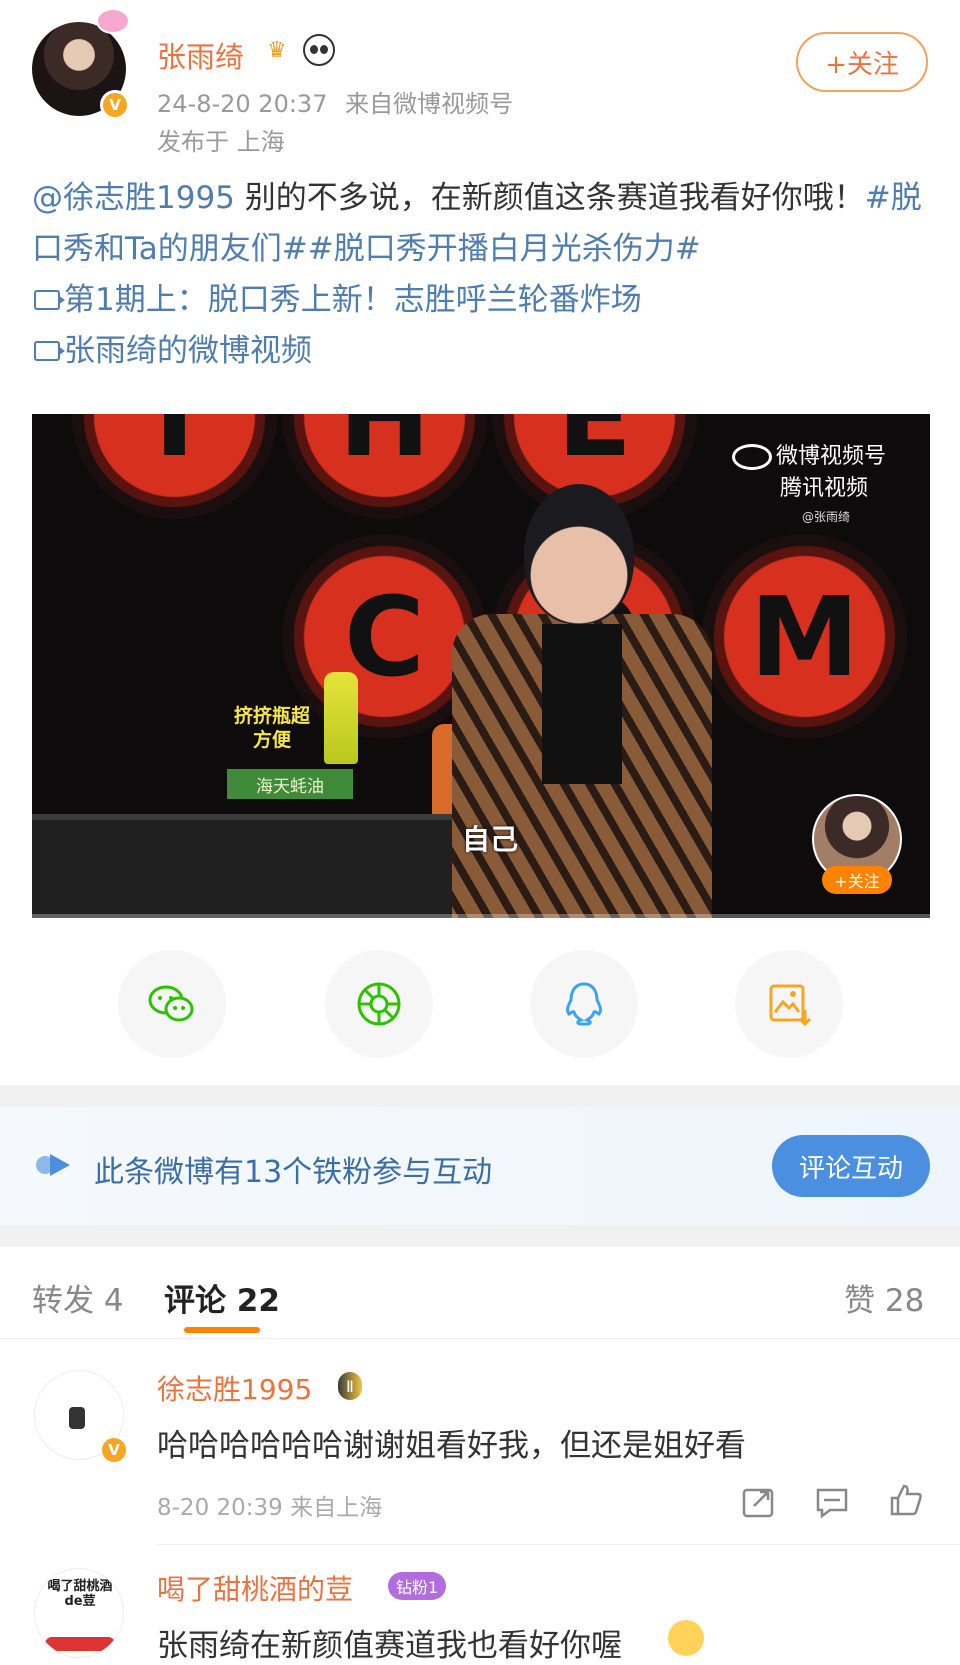 The height and width of the screenshot is (1665, 960). What do you see at coordinates (490, 839) in the screenshot?
I see `video-subtitle: 自己` at bounding box center [490, 839].